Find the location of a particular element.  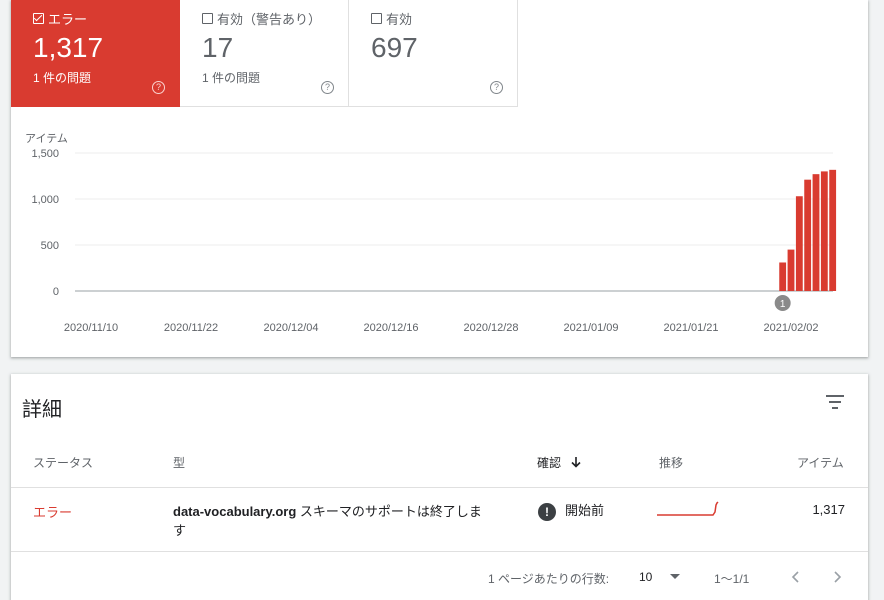

pagination-range: 1〜1/1 is located at coordinates (732, 579).